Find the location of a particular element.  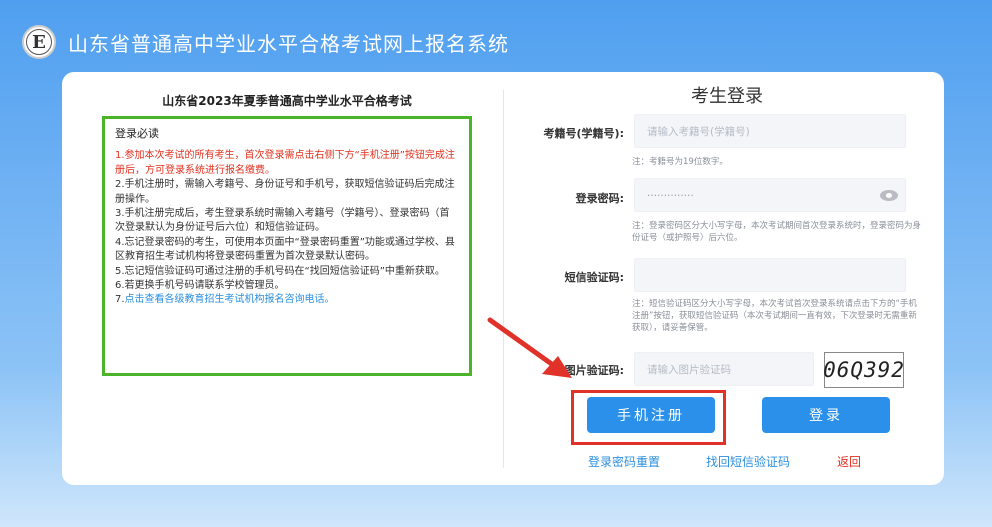

register-button: 手机注册 is located at coordinates (651, 415).